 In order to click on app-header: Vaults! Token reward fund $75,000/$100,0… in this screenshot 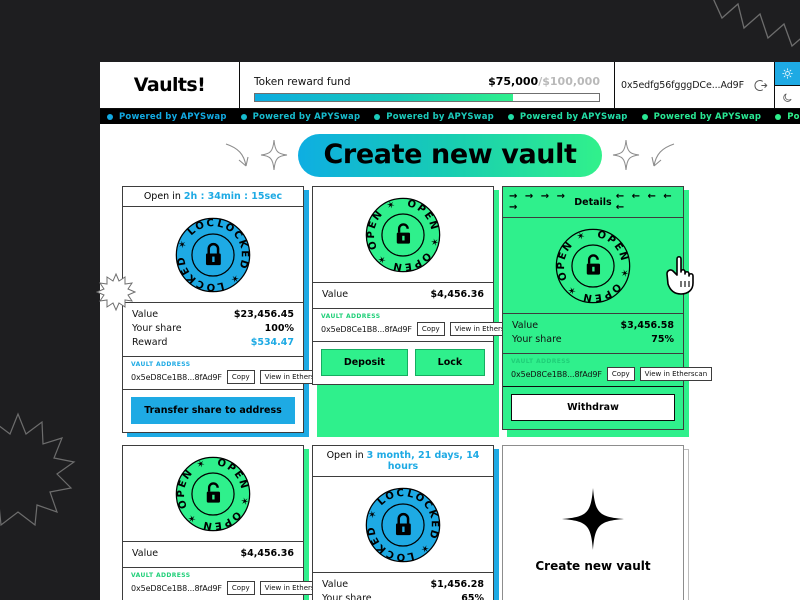, I will do `click(450, 85)`.